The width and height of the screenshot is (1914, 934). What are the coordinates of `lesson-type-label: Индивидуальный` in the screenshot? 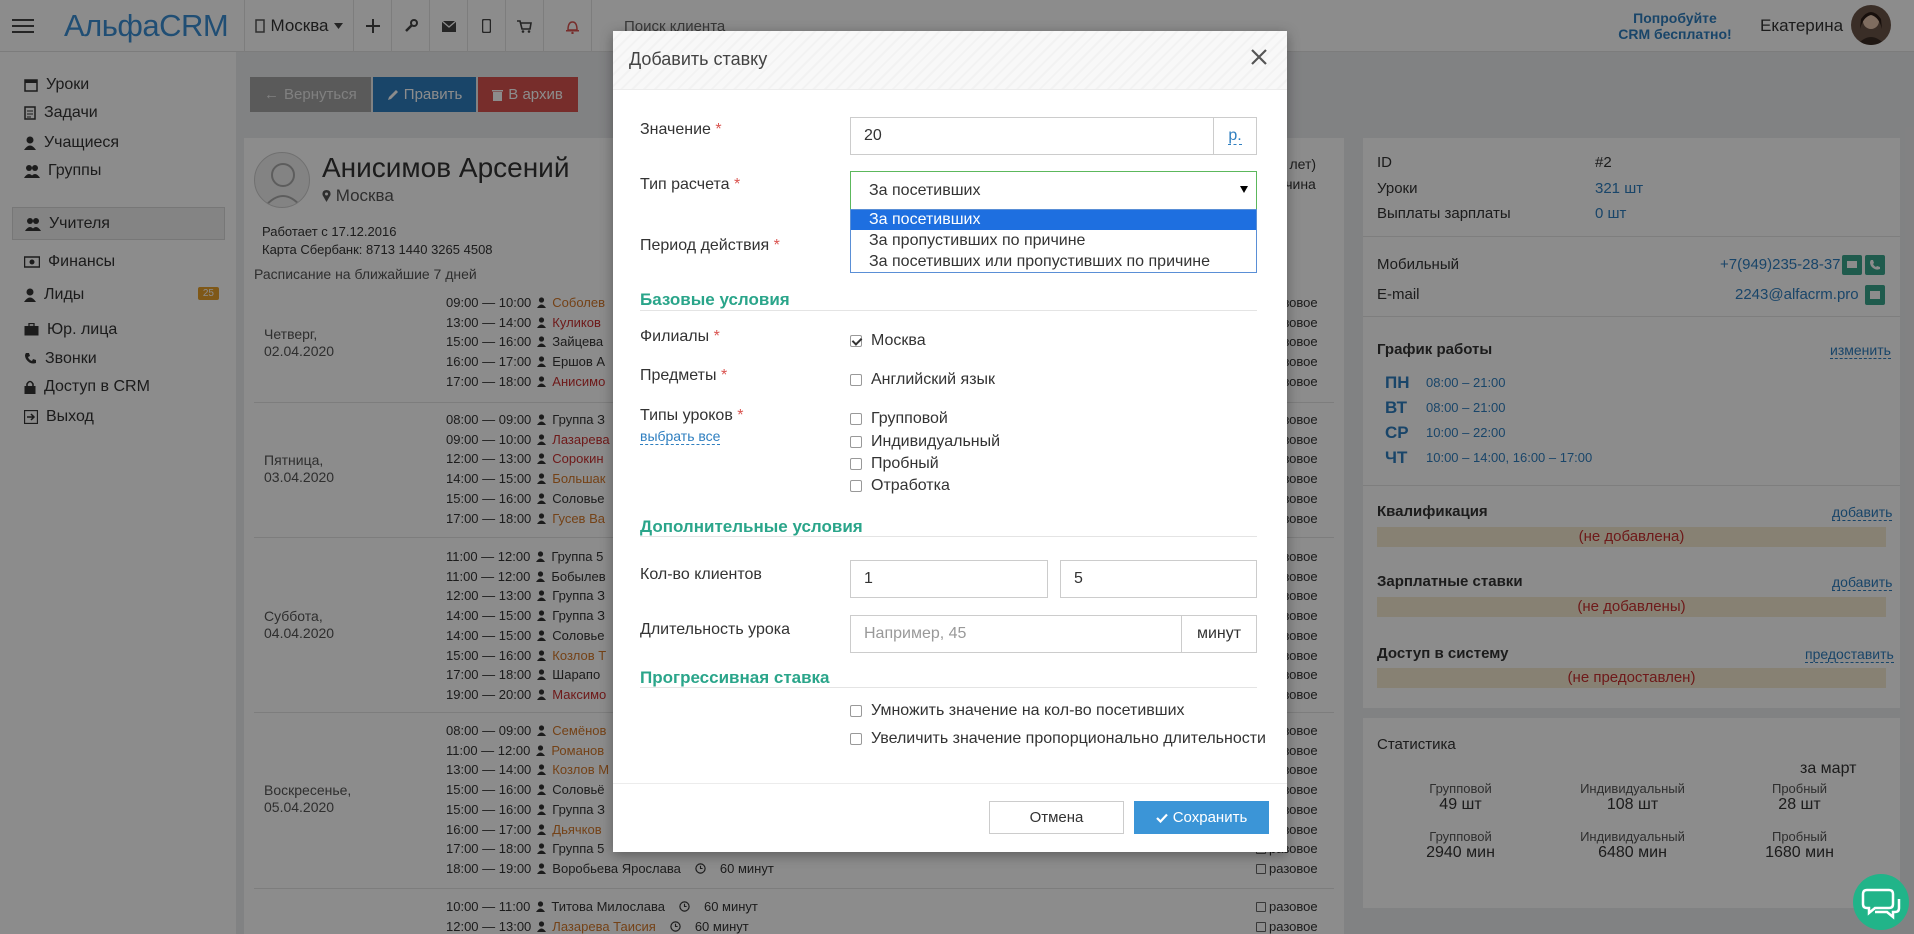 It's located at (936, 441).